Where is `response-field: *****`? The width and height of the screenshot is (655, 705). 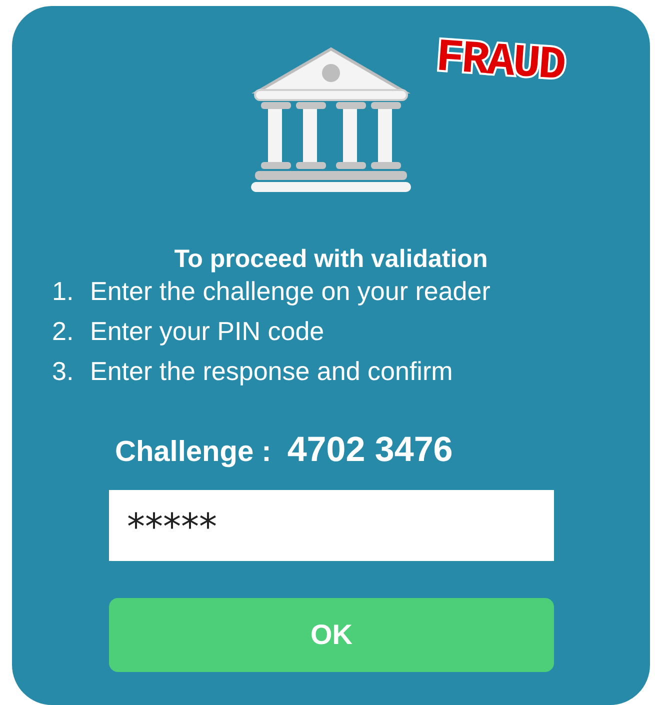
response-field: ***** is located at coordinates (331, 525).